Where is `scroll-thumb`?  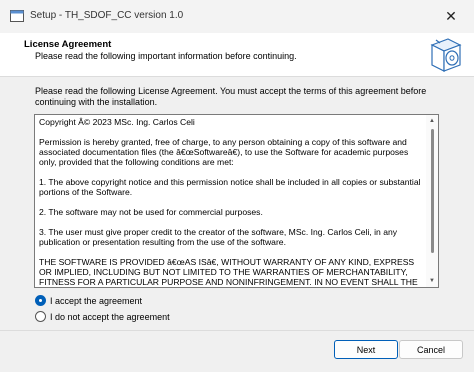
scroll-thumb is located at coordinates (432, 191).